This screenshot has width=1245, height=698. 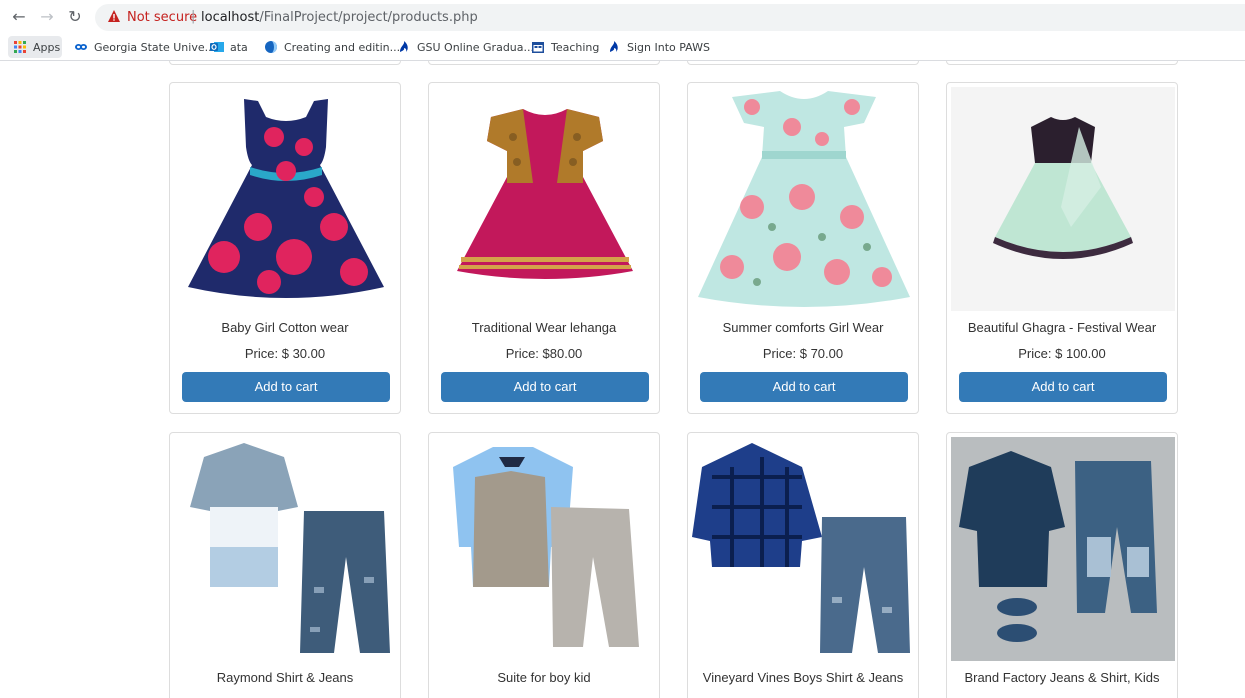 I want to click on plaid-shirt-jeans-image, so click(x=804, y=549).